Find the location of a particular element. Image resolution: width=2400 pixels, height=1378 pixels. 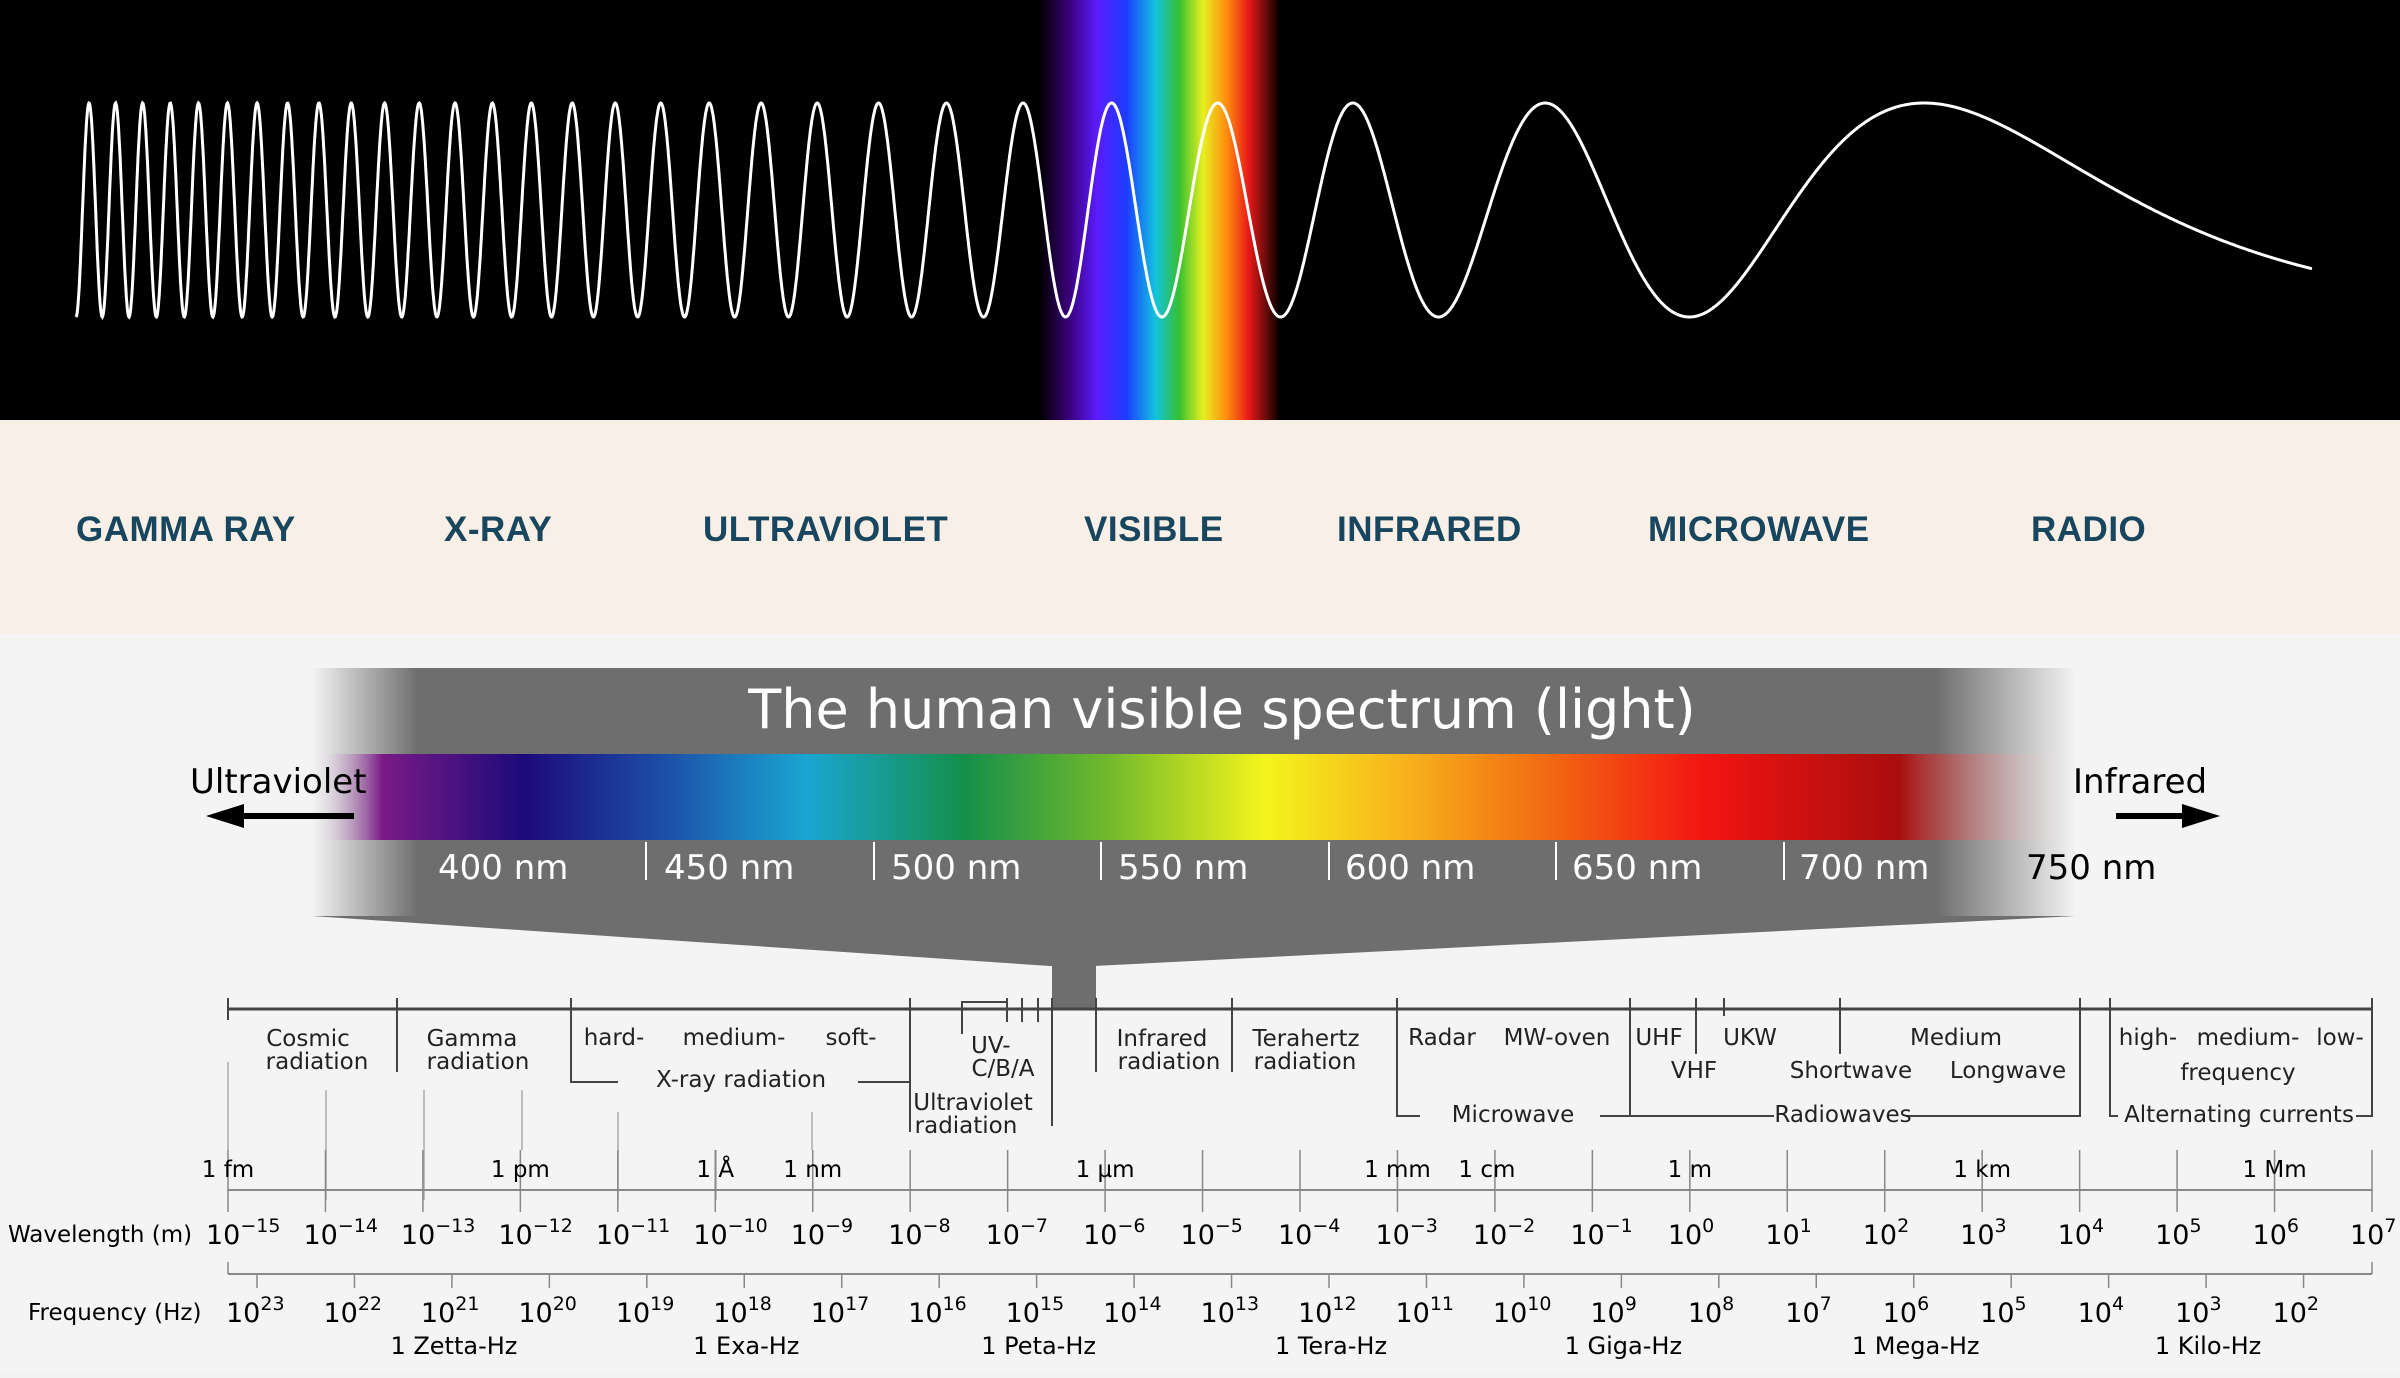

frequency-unit-label: 1 Exa-Hz is located at coordinates (746, 1346).